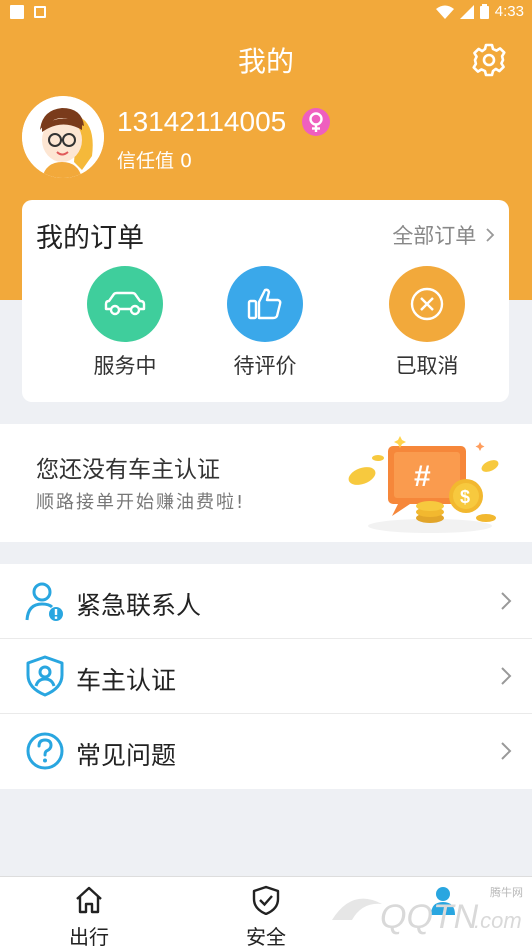 This screenshot has width=532, height=946. I want to click on car-icon, so click(125, 304).